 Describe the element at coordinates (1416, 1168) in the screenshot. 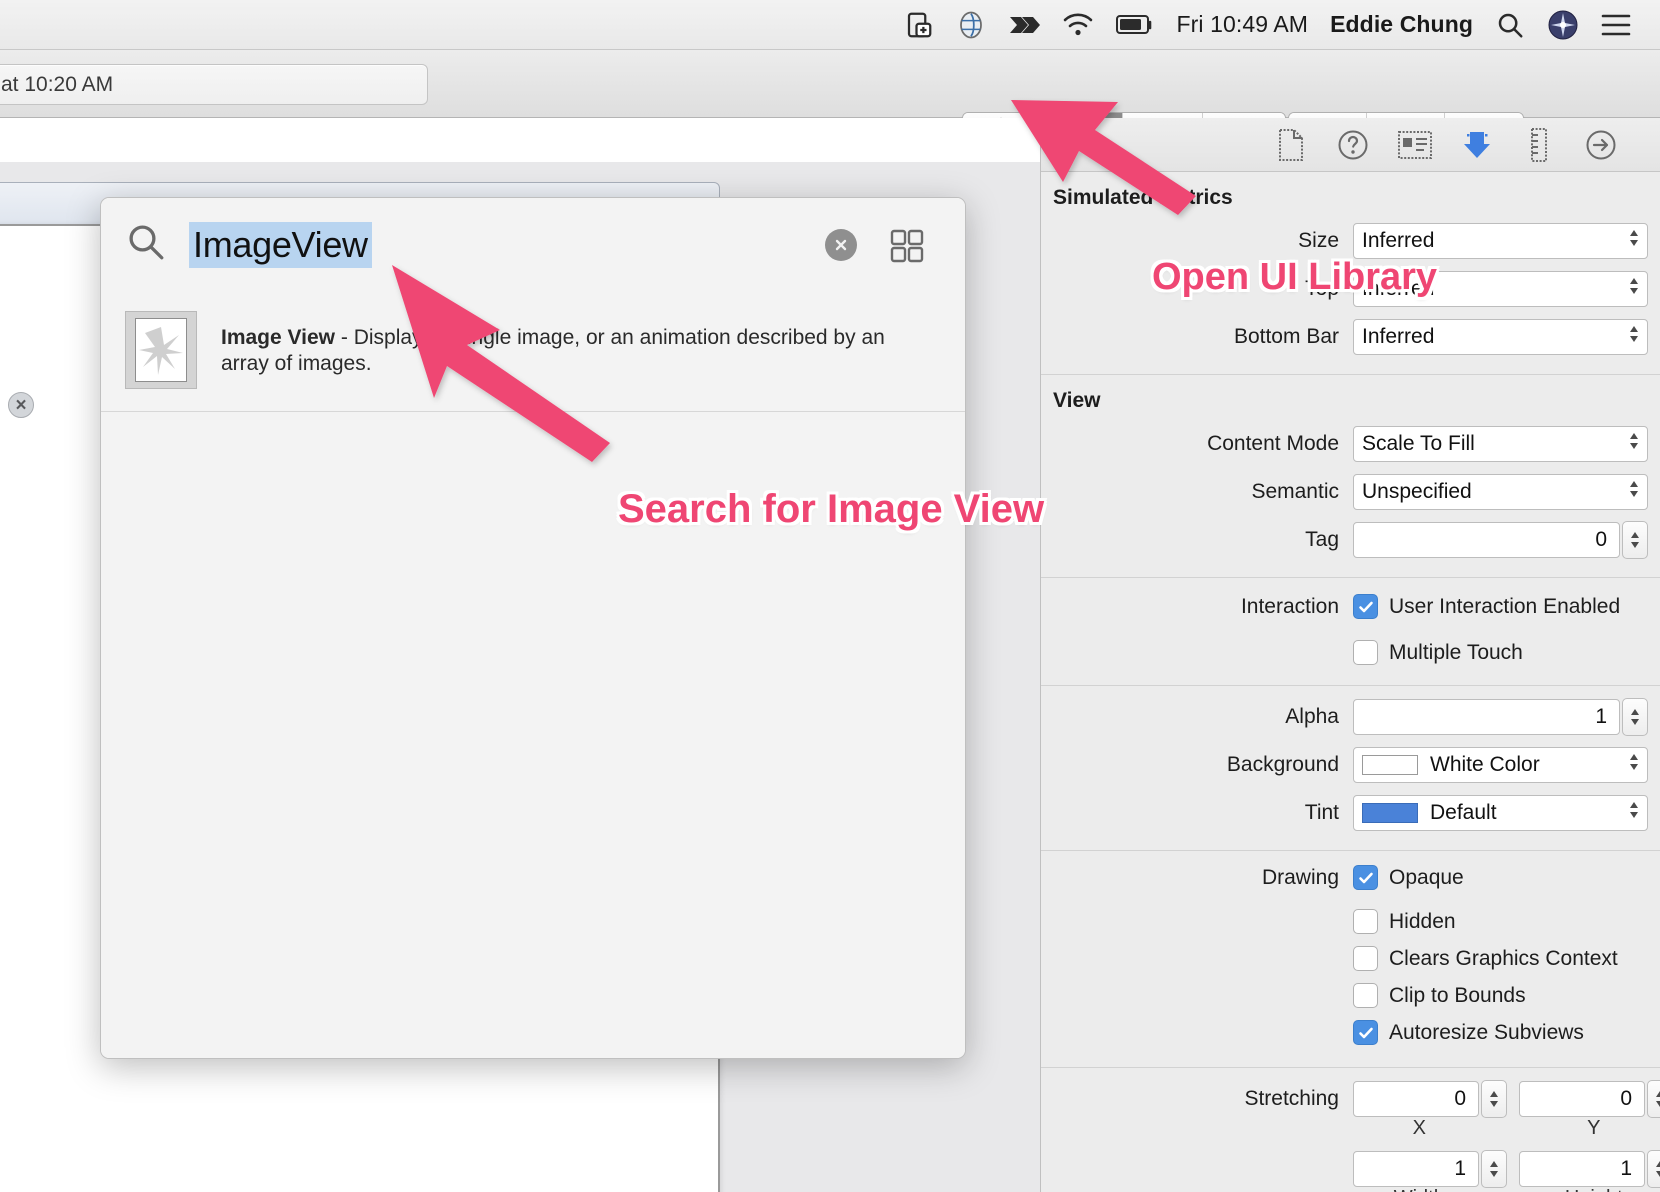

I see `stretching-width-field: 1` at that location.